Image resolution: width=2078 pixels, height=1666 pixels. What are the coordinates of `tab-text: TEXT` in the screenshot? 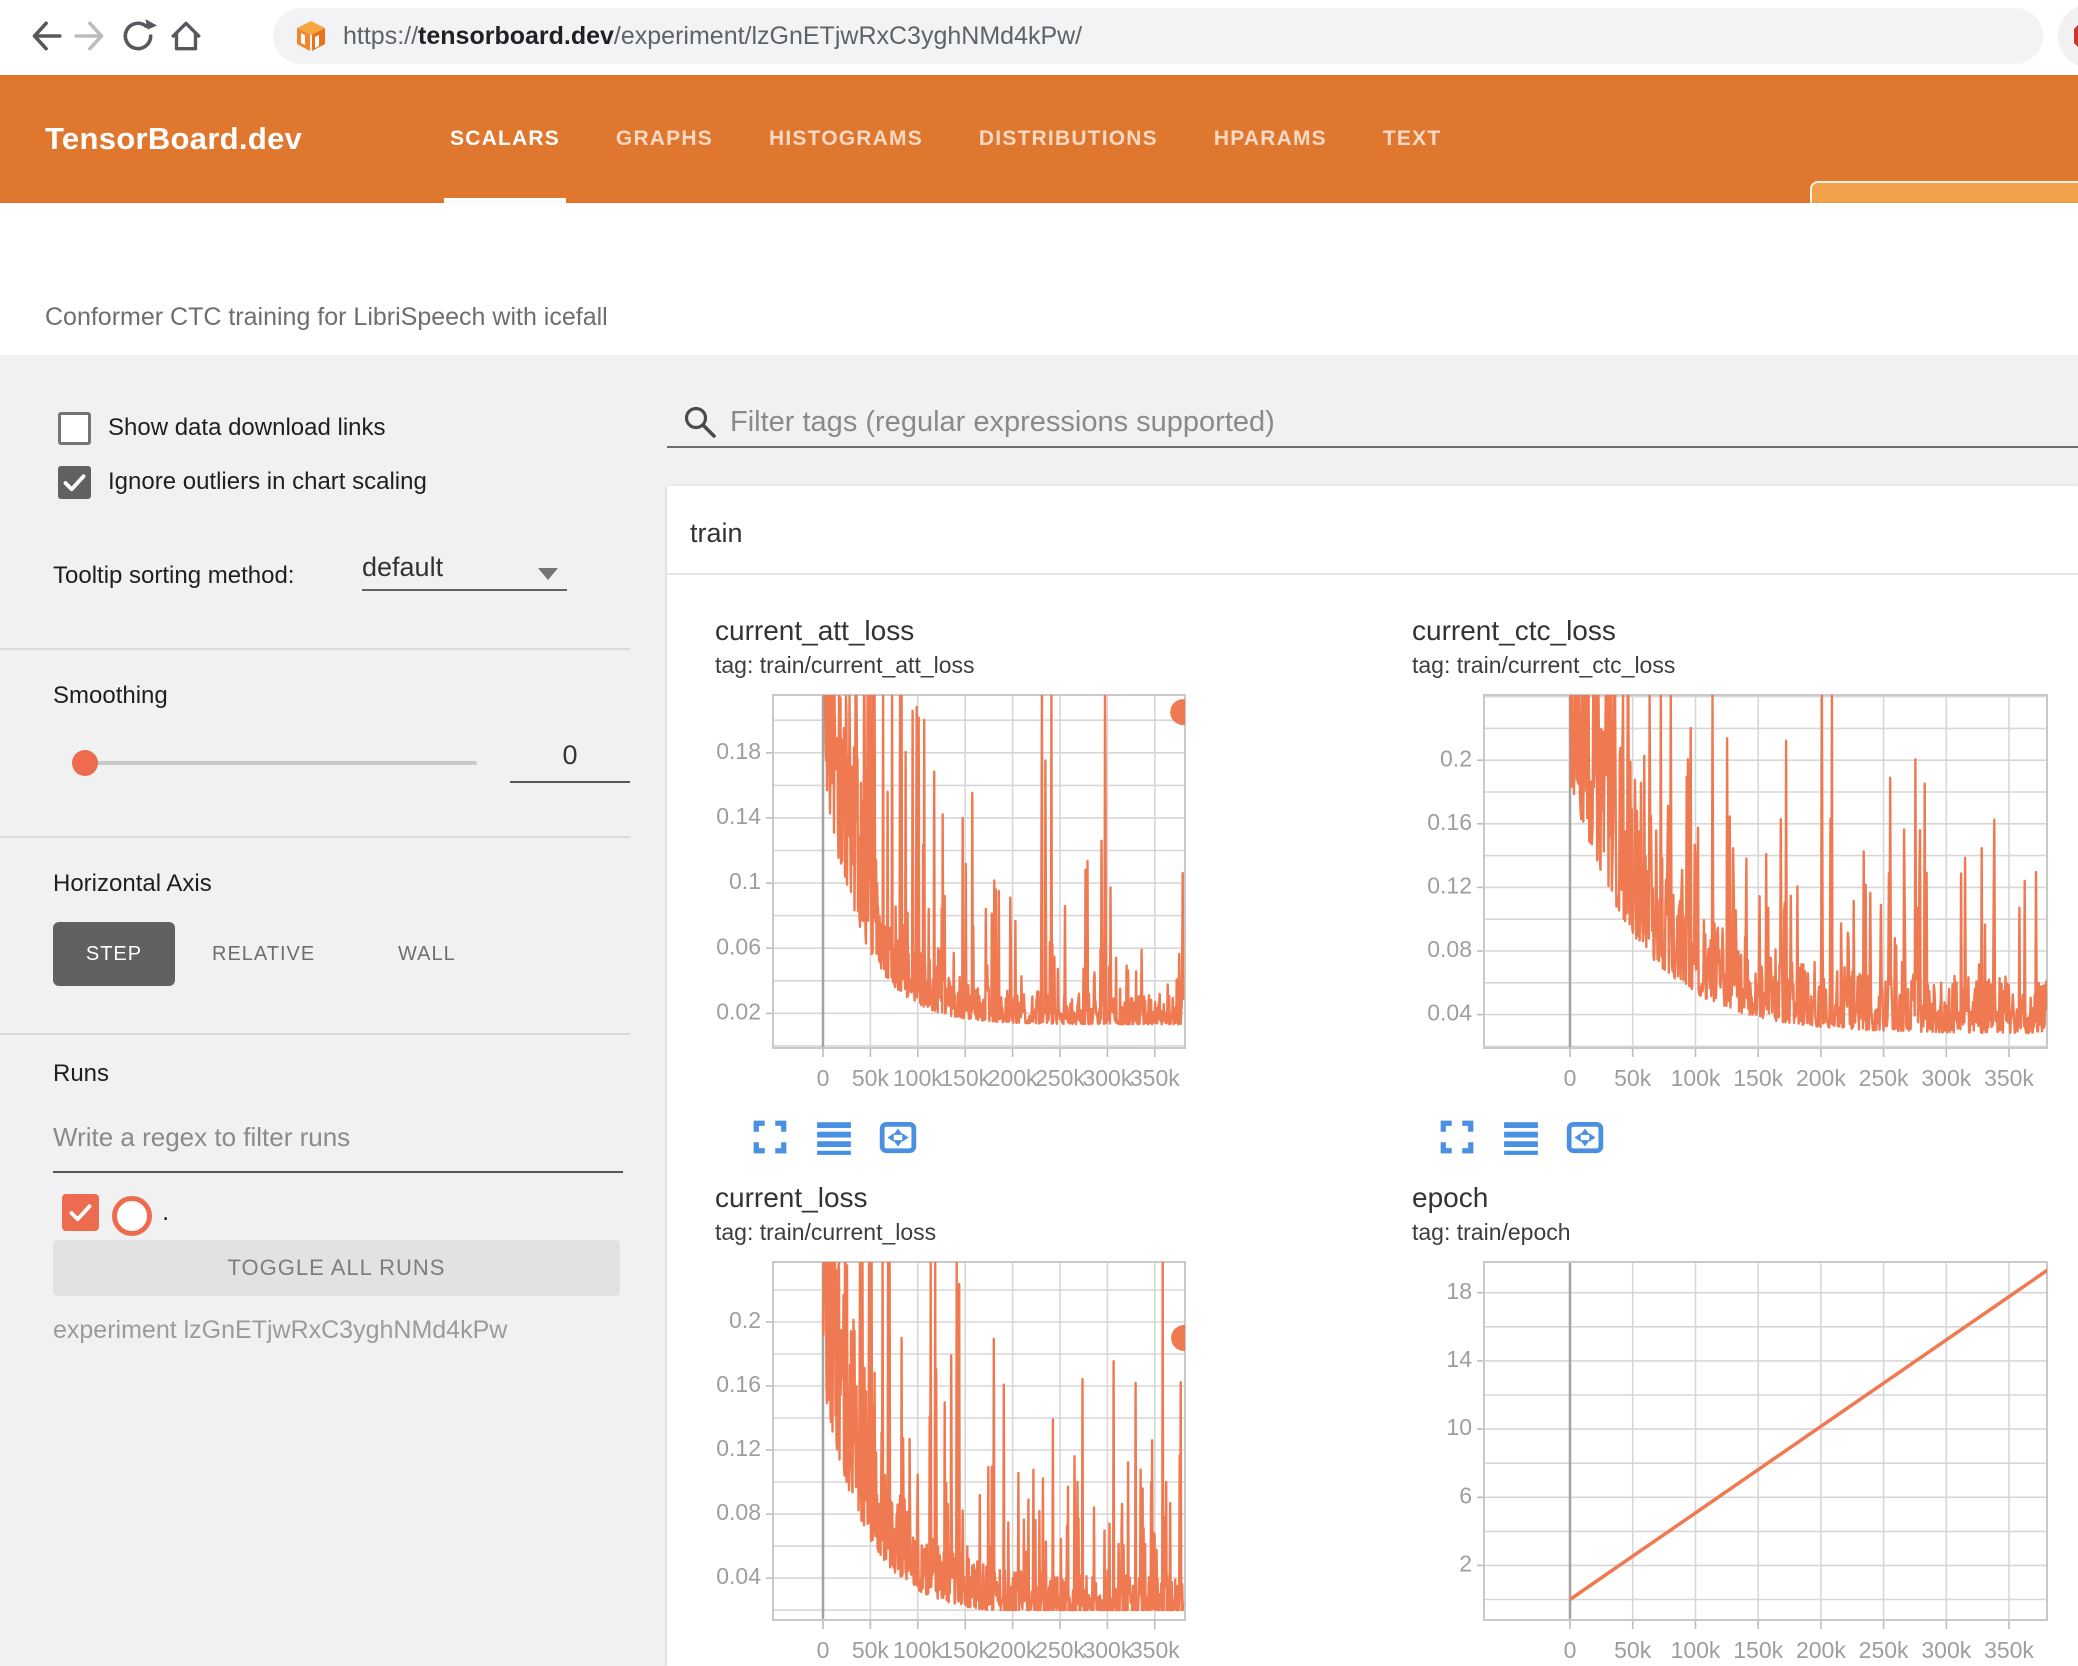 It's located at (1412, 139).